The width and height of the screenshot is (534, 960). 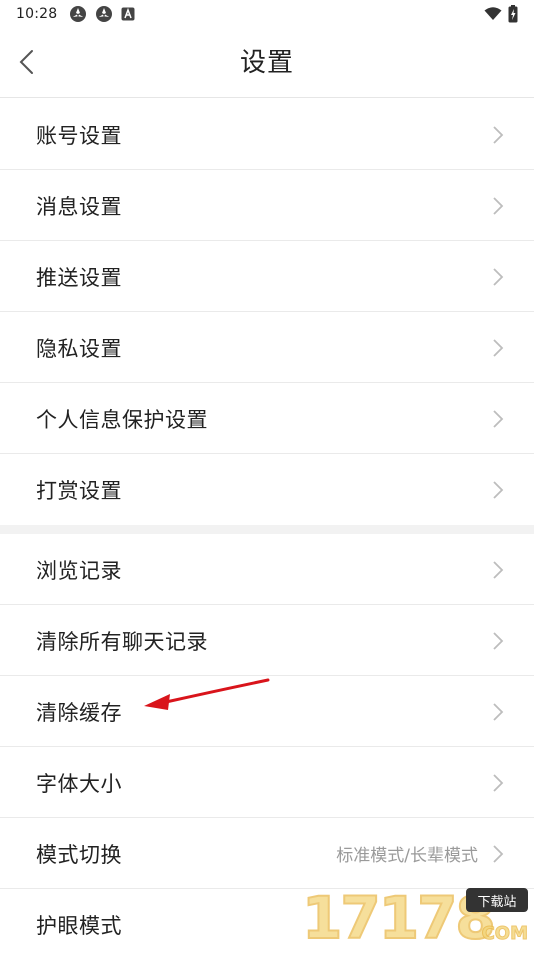 I want to click on settings-item-label: 清除所有聊天记录, so click(x=122, y=641).